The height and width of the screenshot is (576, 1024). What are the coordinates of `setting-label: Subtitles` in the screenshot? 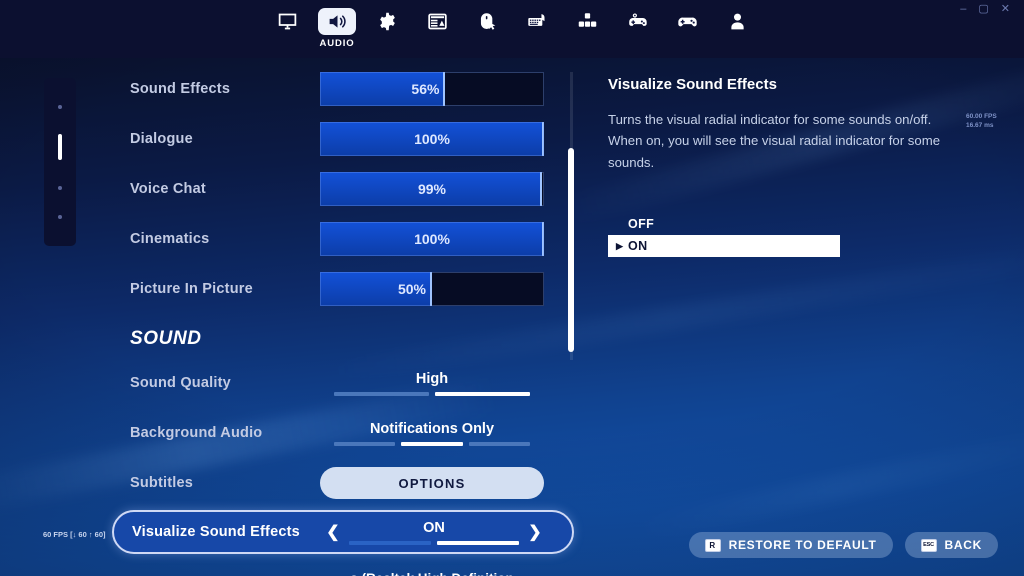 It's located at (162, 483).